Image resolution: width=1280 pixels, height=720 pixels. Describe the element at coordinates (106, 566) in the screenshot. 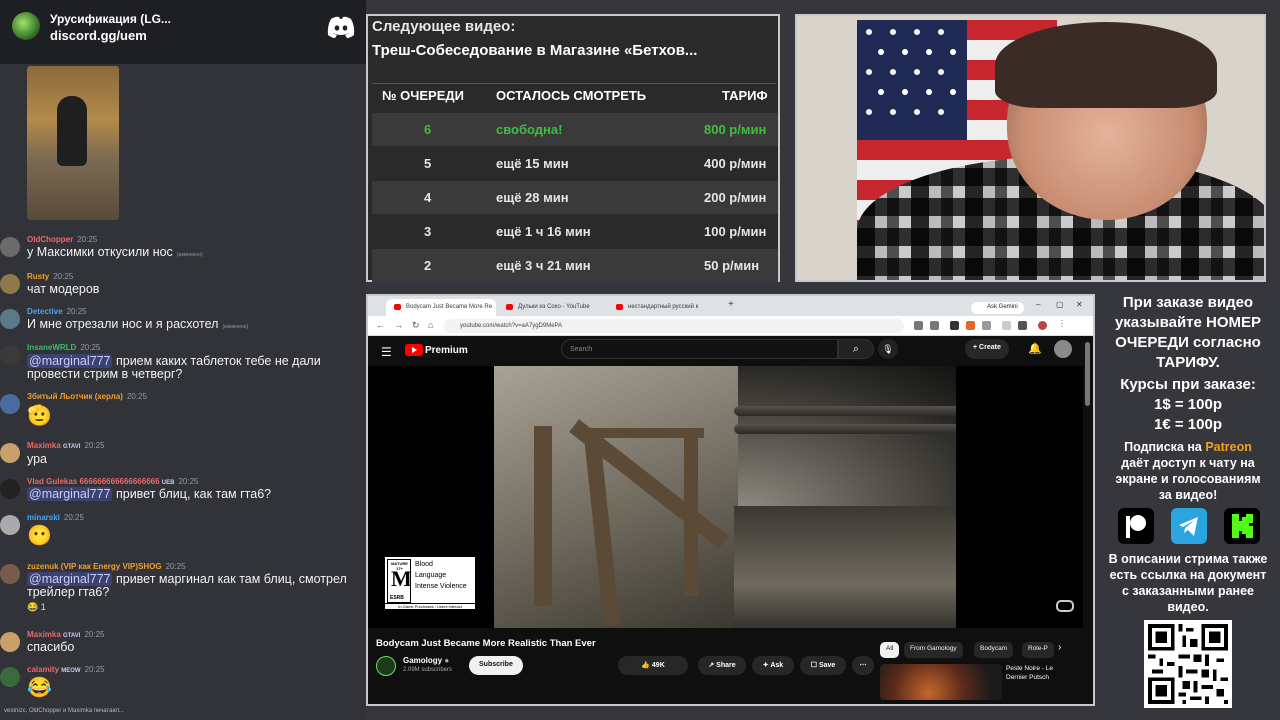

I see `username: zuzenuk (VIP как Energy VIP)SHOG 20:25` at that location.